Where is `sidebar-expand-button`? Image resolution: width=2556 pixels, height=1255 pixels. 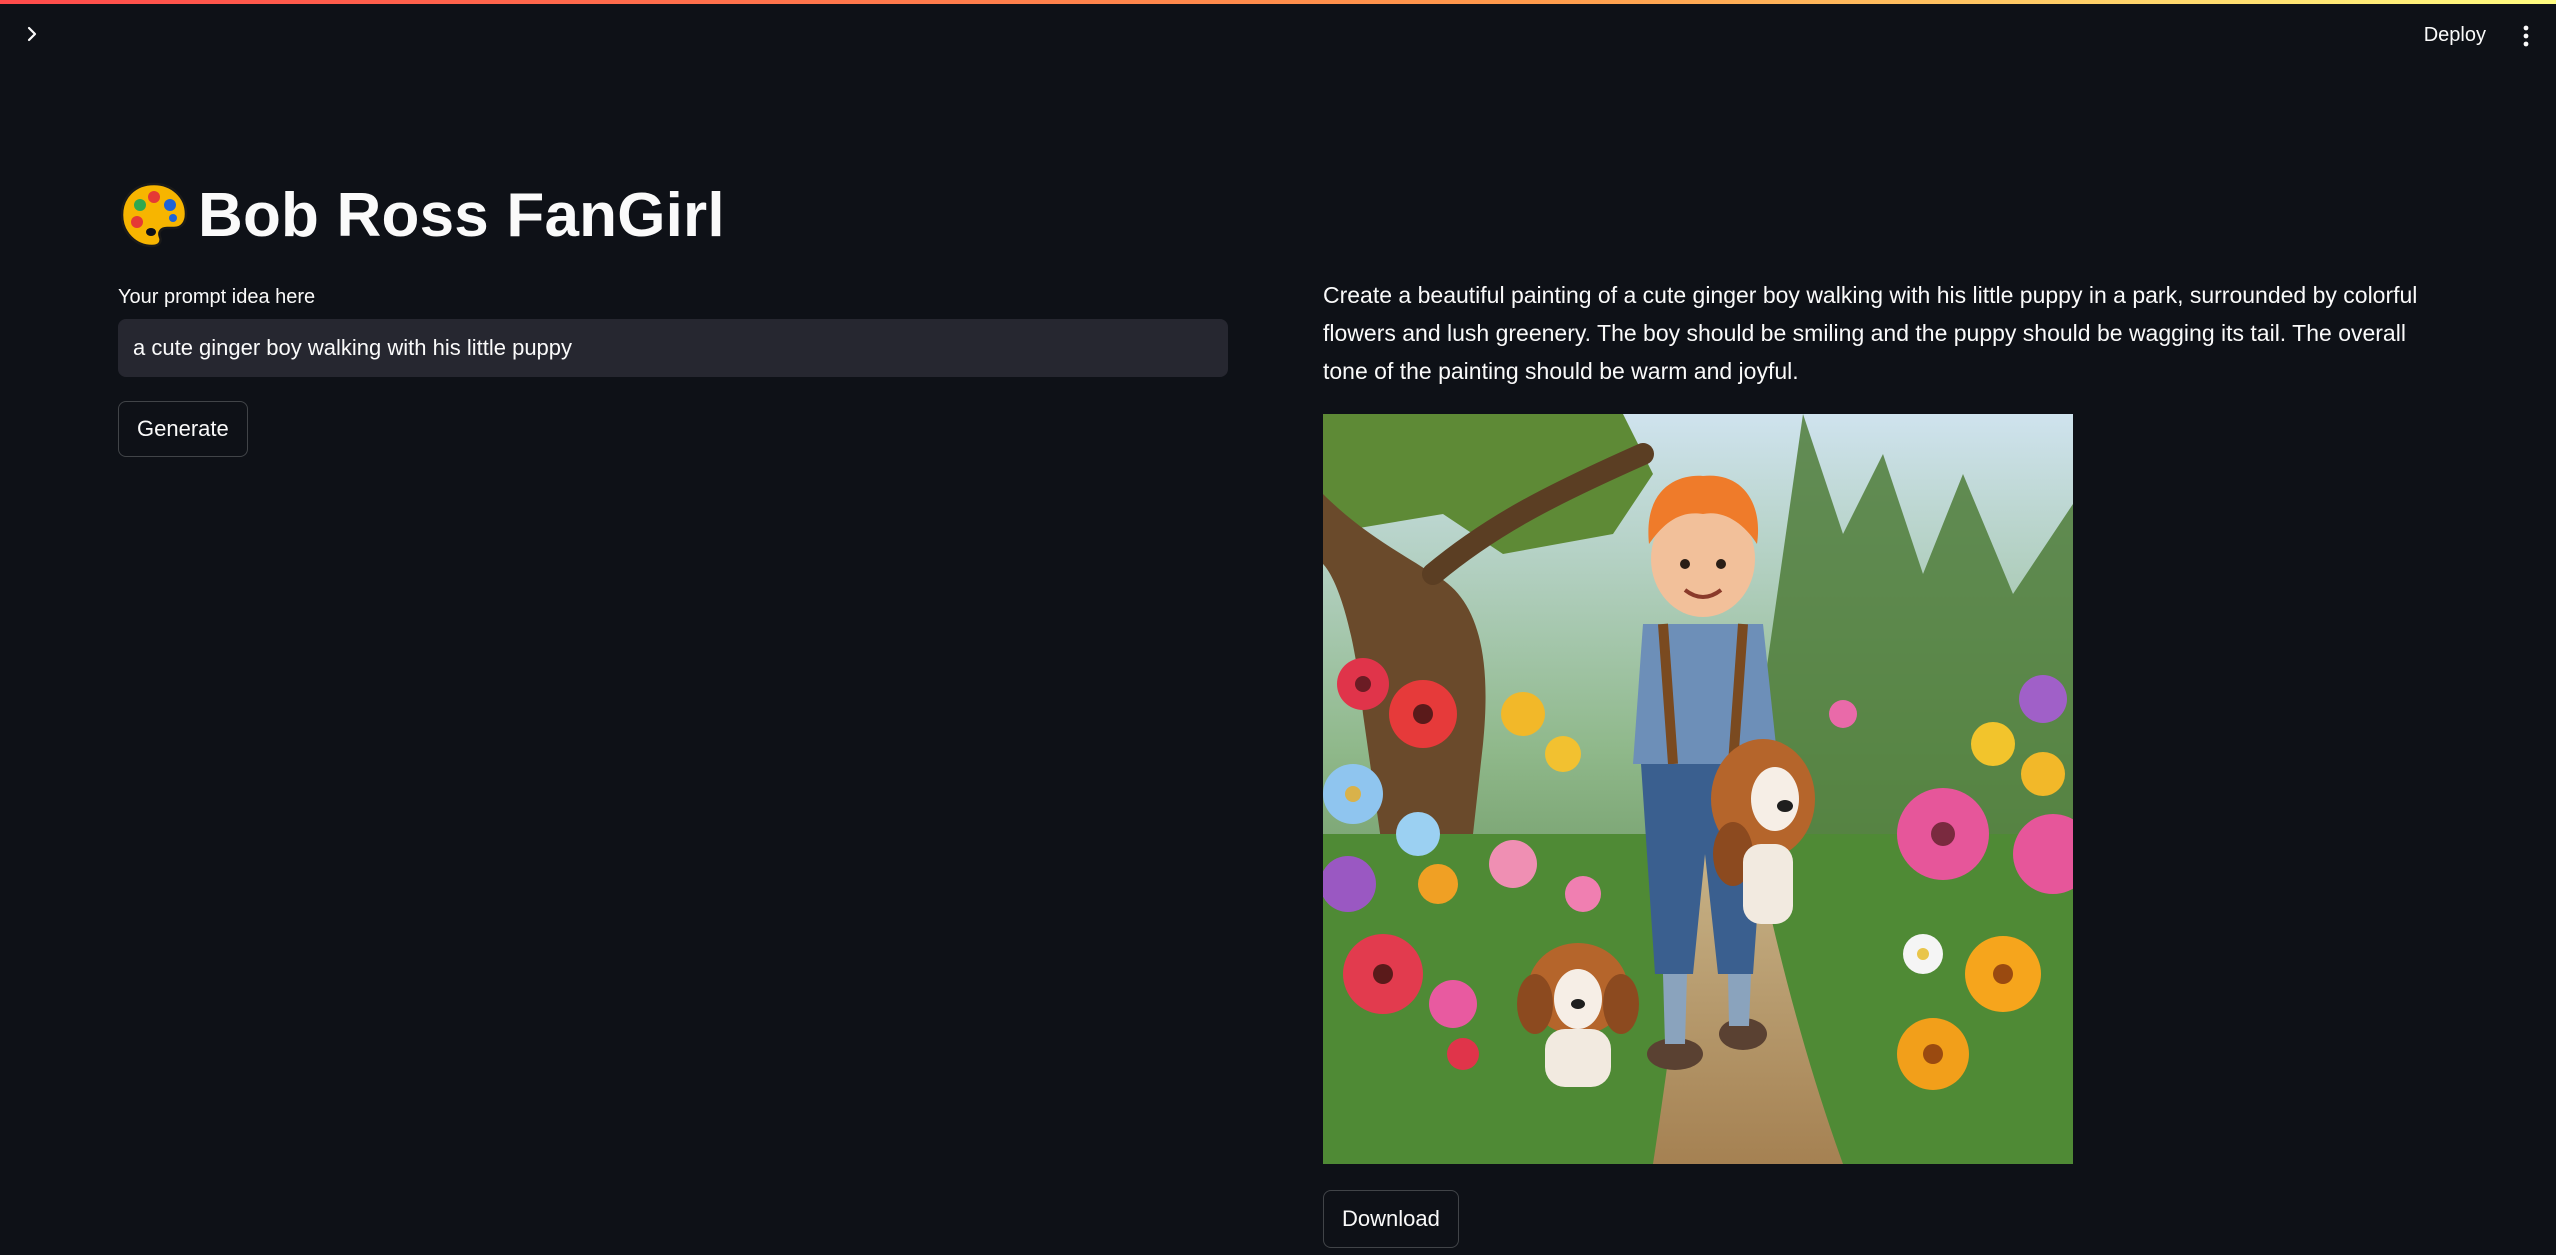
sidebar-expand-button is located at coordinates (32, 34).